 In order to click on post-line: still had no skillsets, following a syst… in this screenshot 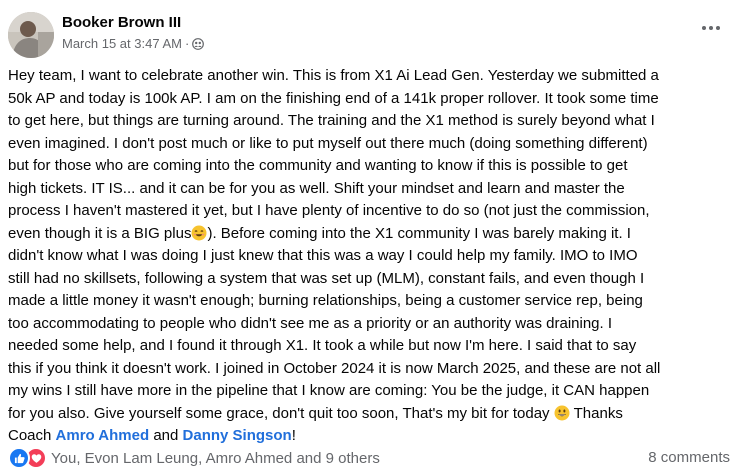, I will do `click(326, 278)`.